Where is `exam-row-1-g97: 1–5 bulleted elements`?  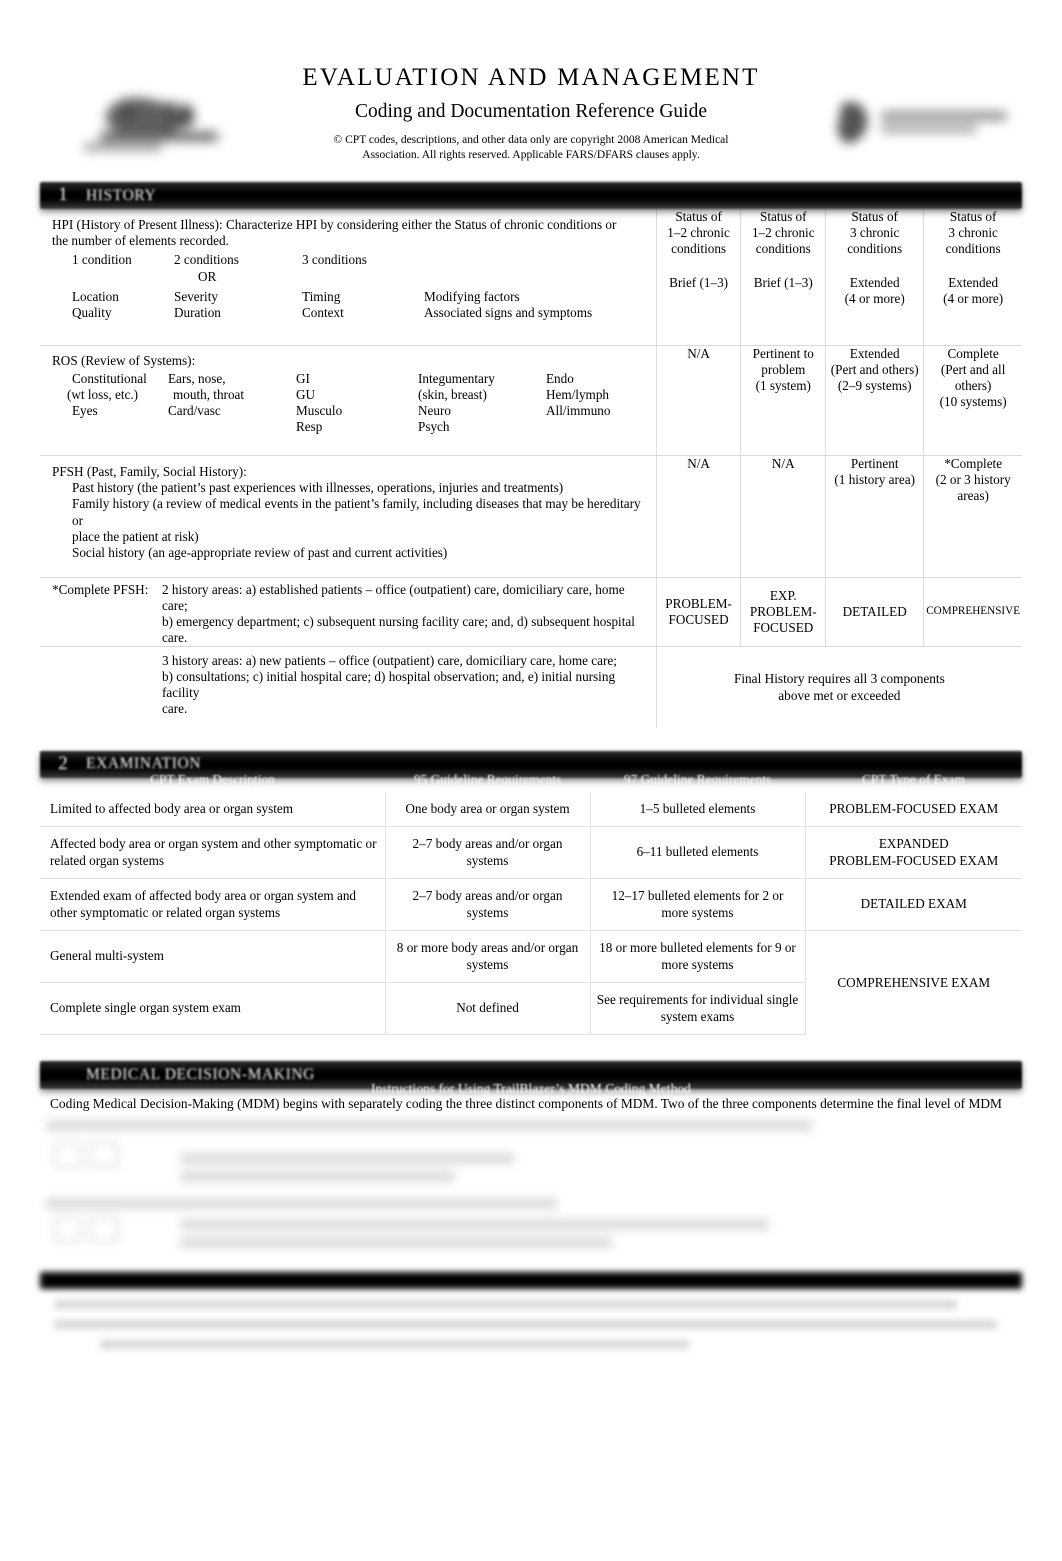 exam-row-1-g97: 1–5 bulleted elements is located at coordinates (697, 809).